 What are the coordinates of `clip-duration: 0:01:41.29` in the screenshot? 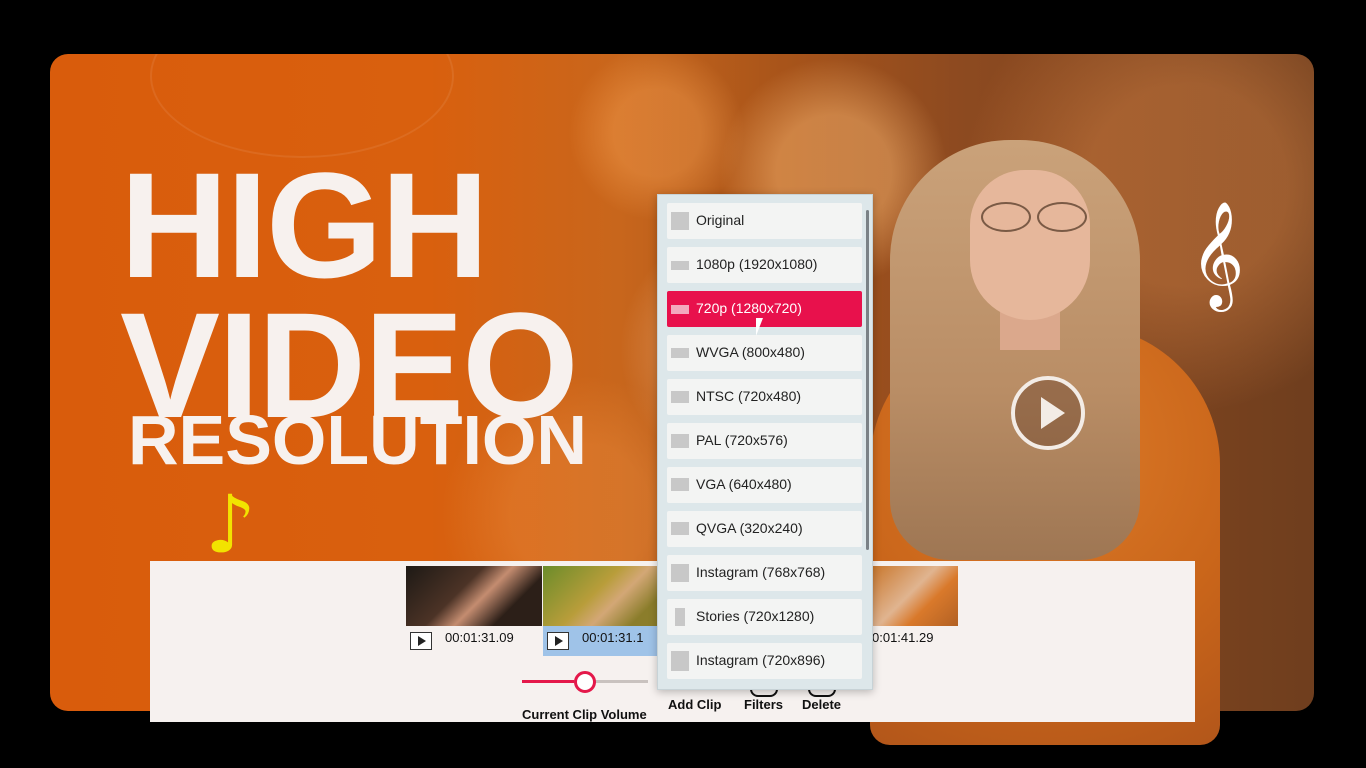 It's located at (903, 637).